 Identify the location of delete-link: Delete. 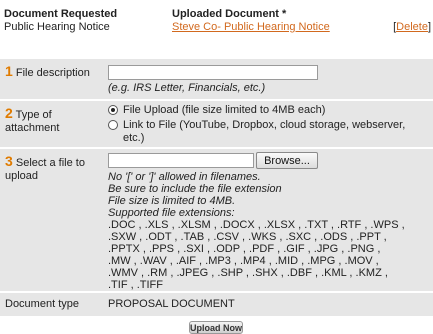
(412, 27).